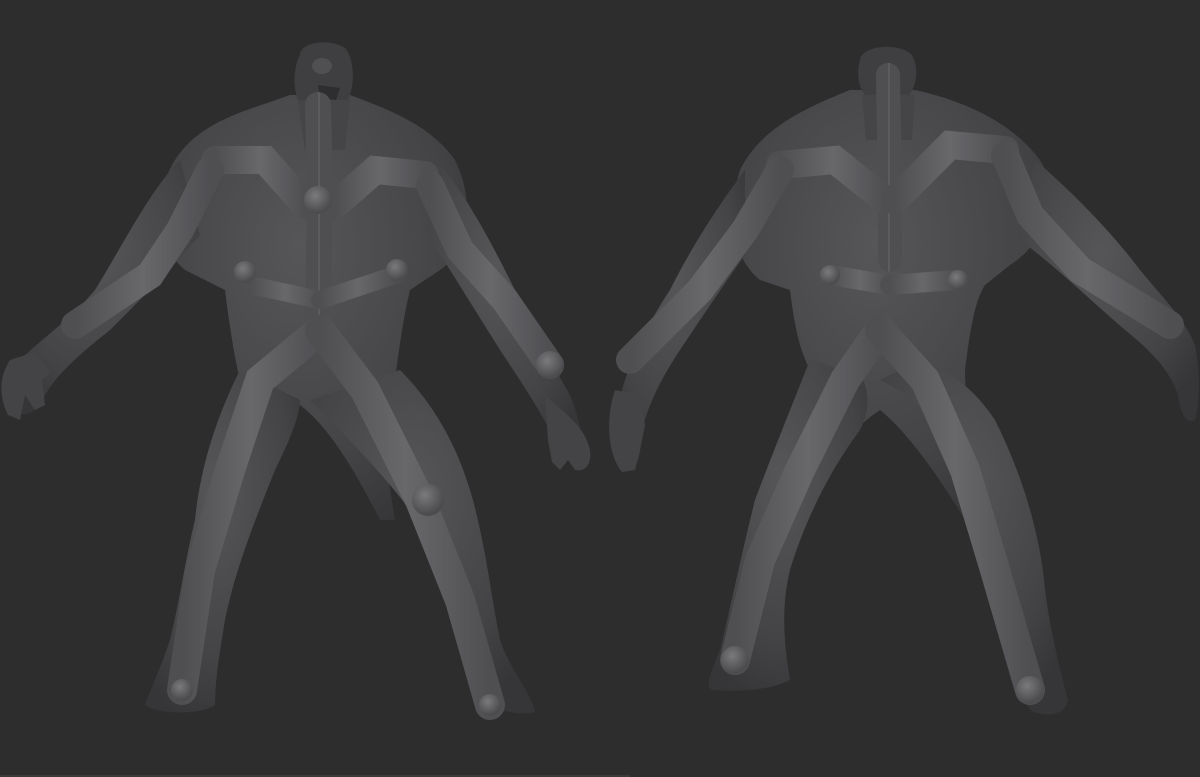 The image size is (1200, 777). What do you see at coordinates (322, 66) in the screenshot?
I see `front-nose` at bounding box center [322, 66].